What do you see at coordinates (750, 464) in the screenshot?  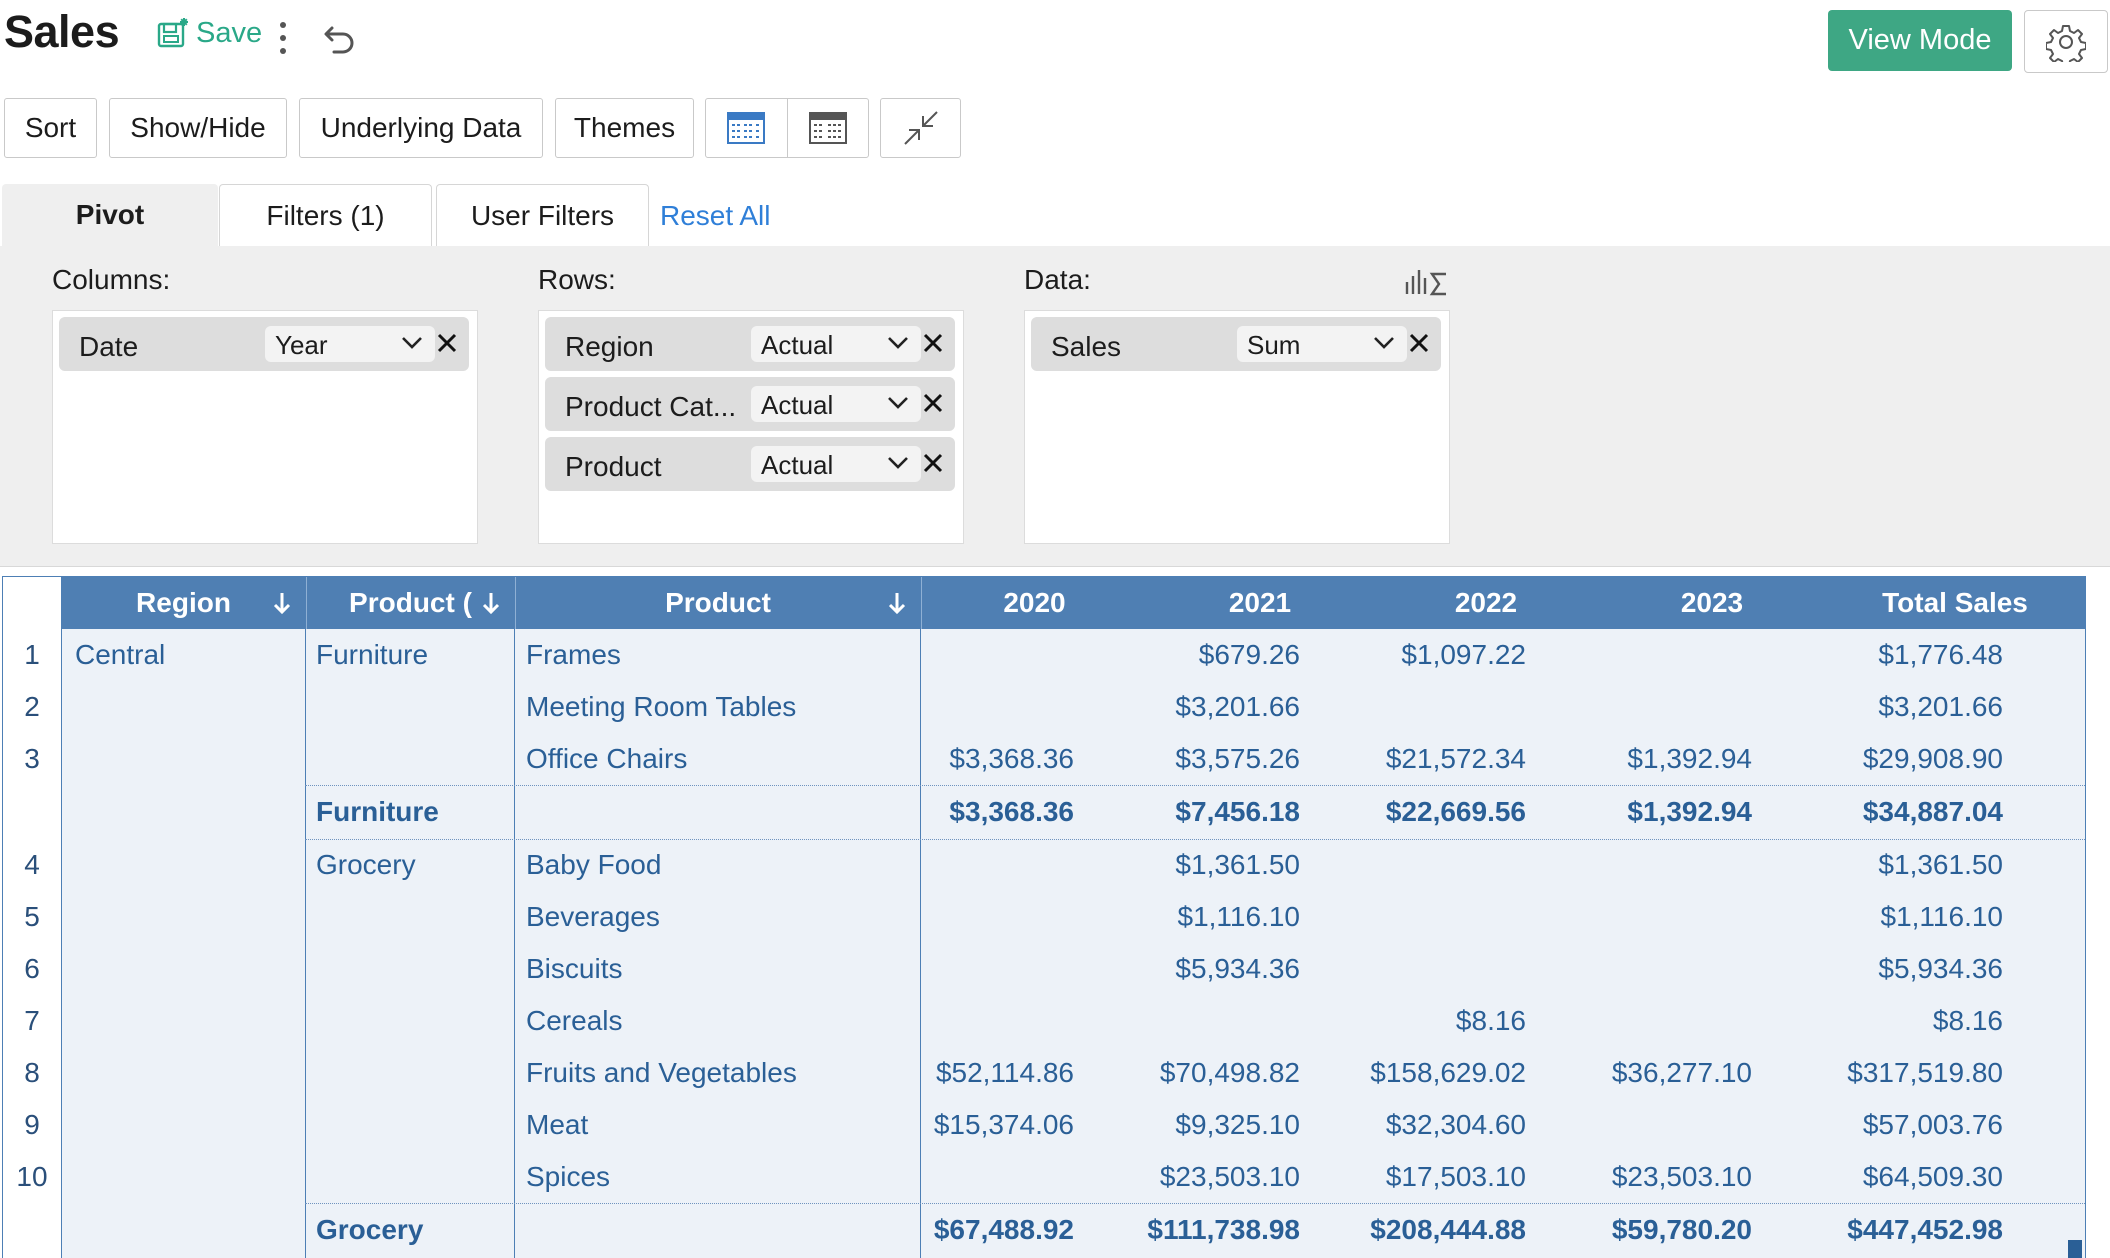 I see `row-field-chip: Product Actual` at bounding box center [750, 464].